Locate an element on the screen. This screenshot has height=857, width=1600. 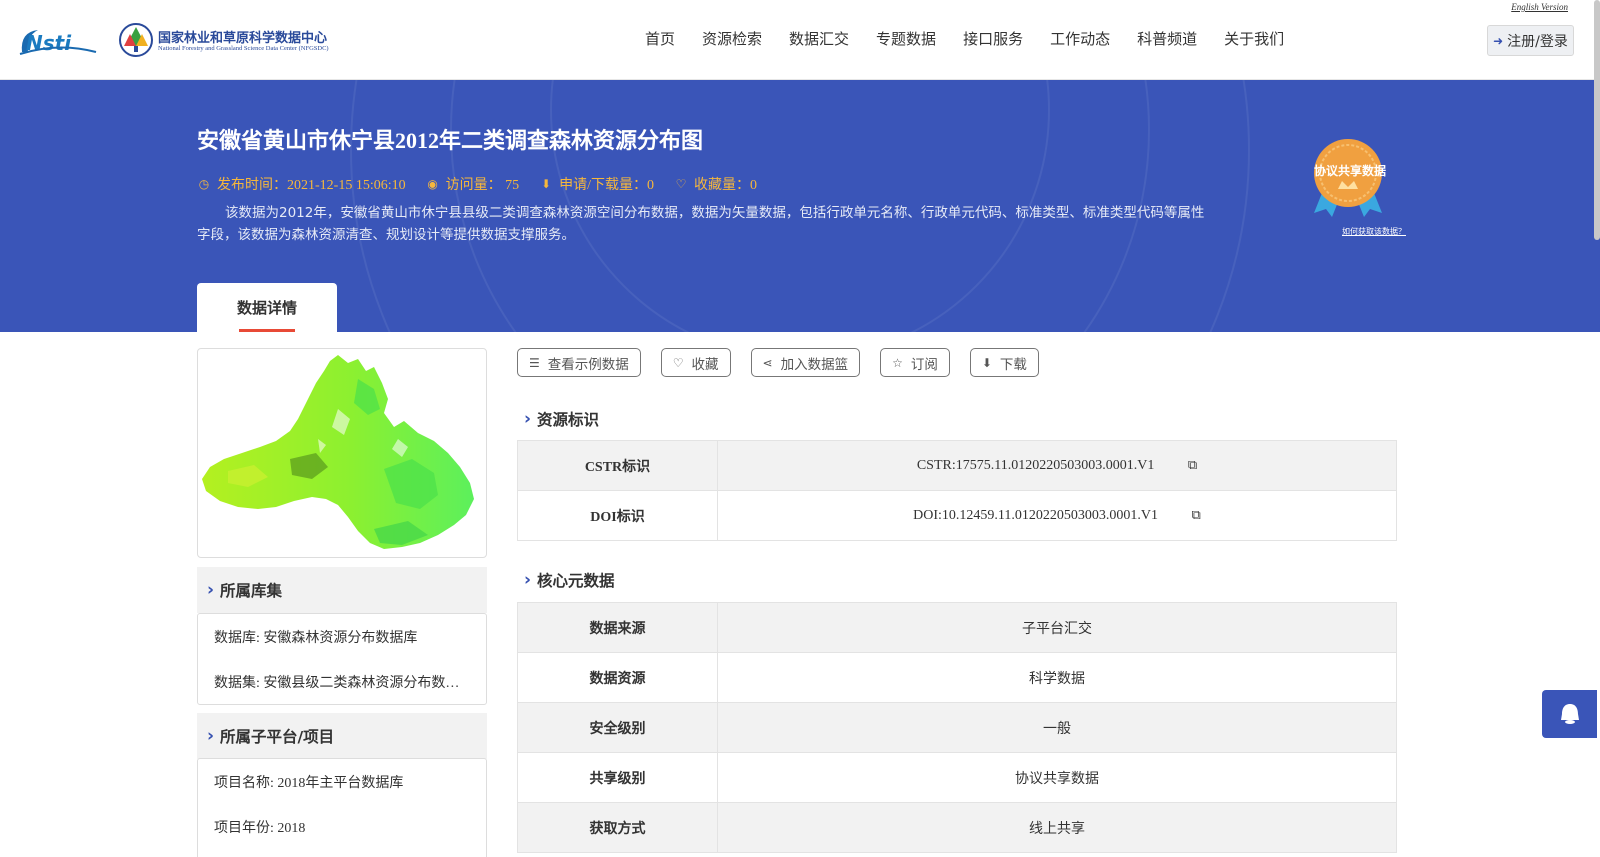
publish-time-text: 发布时间：2021-12-15 15:06:10 is located at coordinates (311, 185).